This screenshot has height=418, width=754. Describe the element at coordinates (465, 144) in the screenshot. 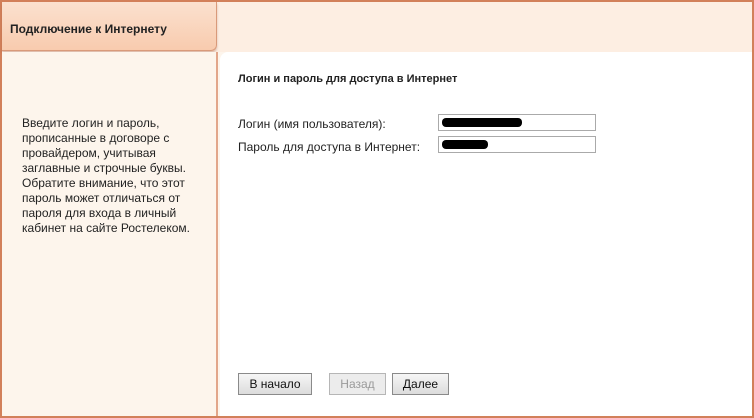

I see `password-redaction` at that location.